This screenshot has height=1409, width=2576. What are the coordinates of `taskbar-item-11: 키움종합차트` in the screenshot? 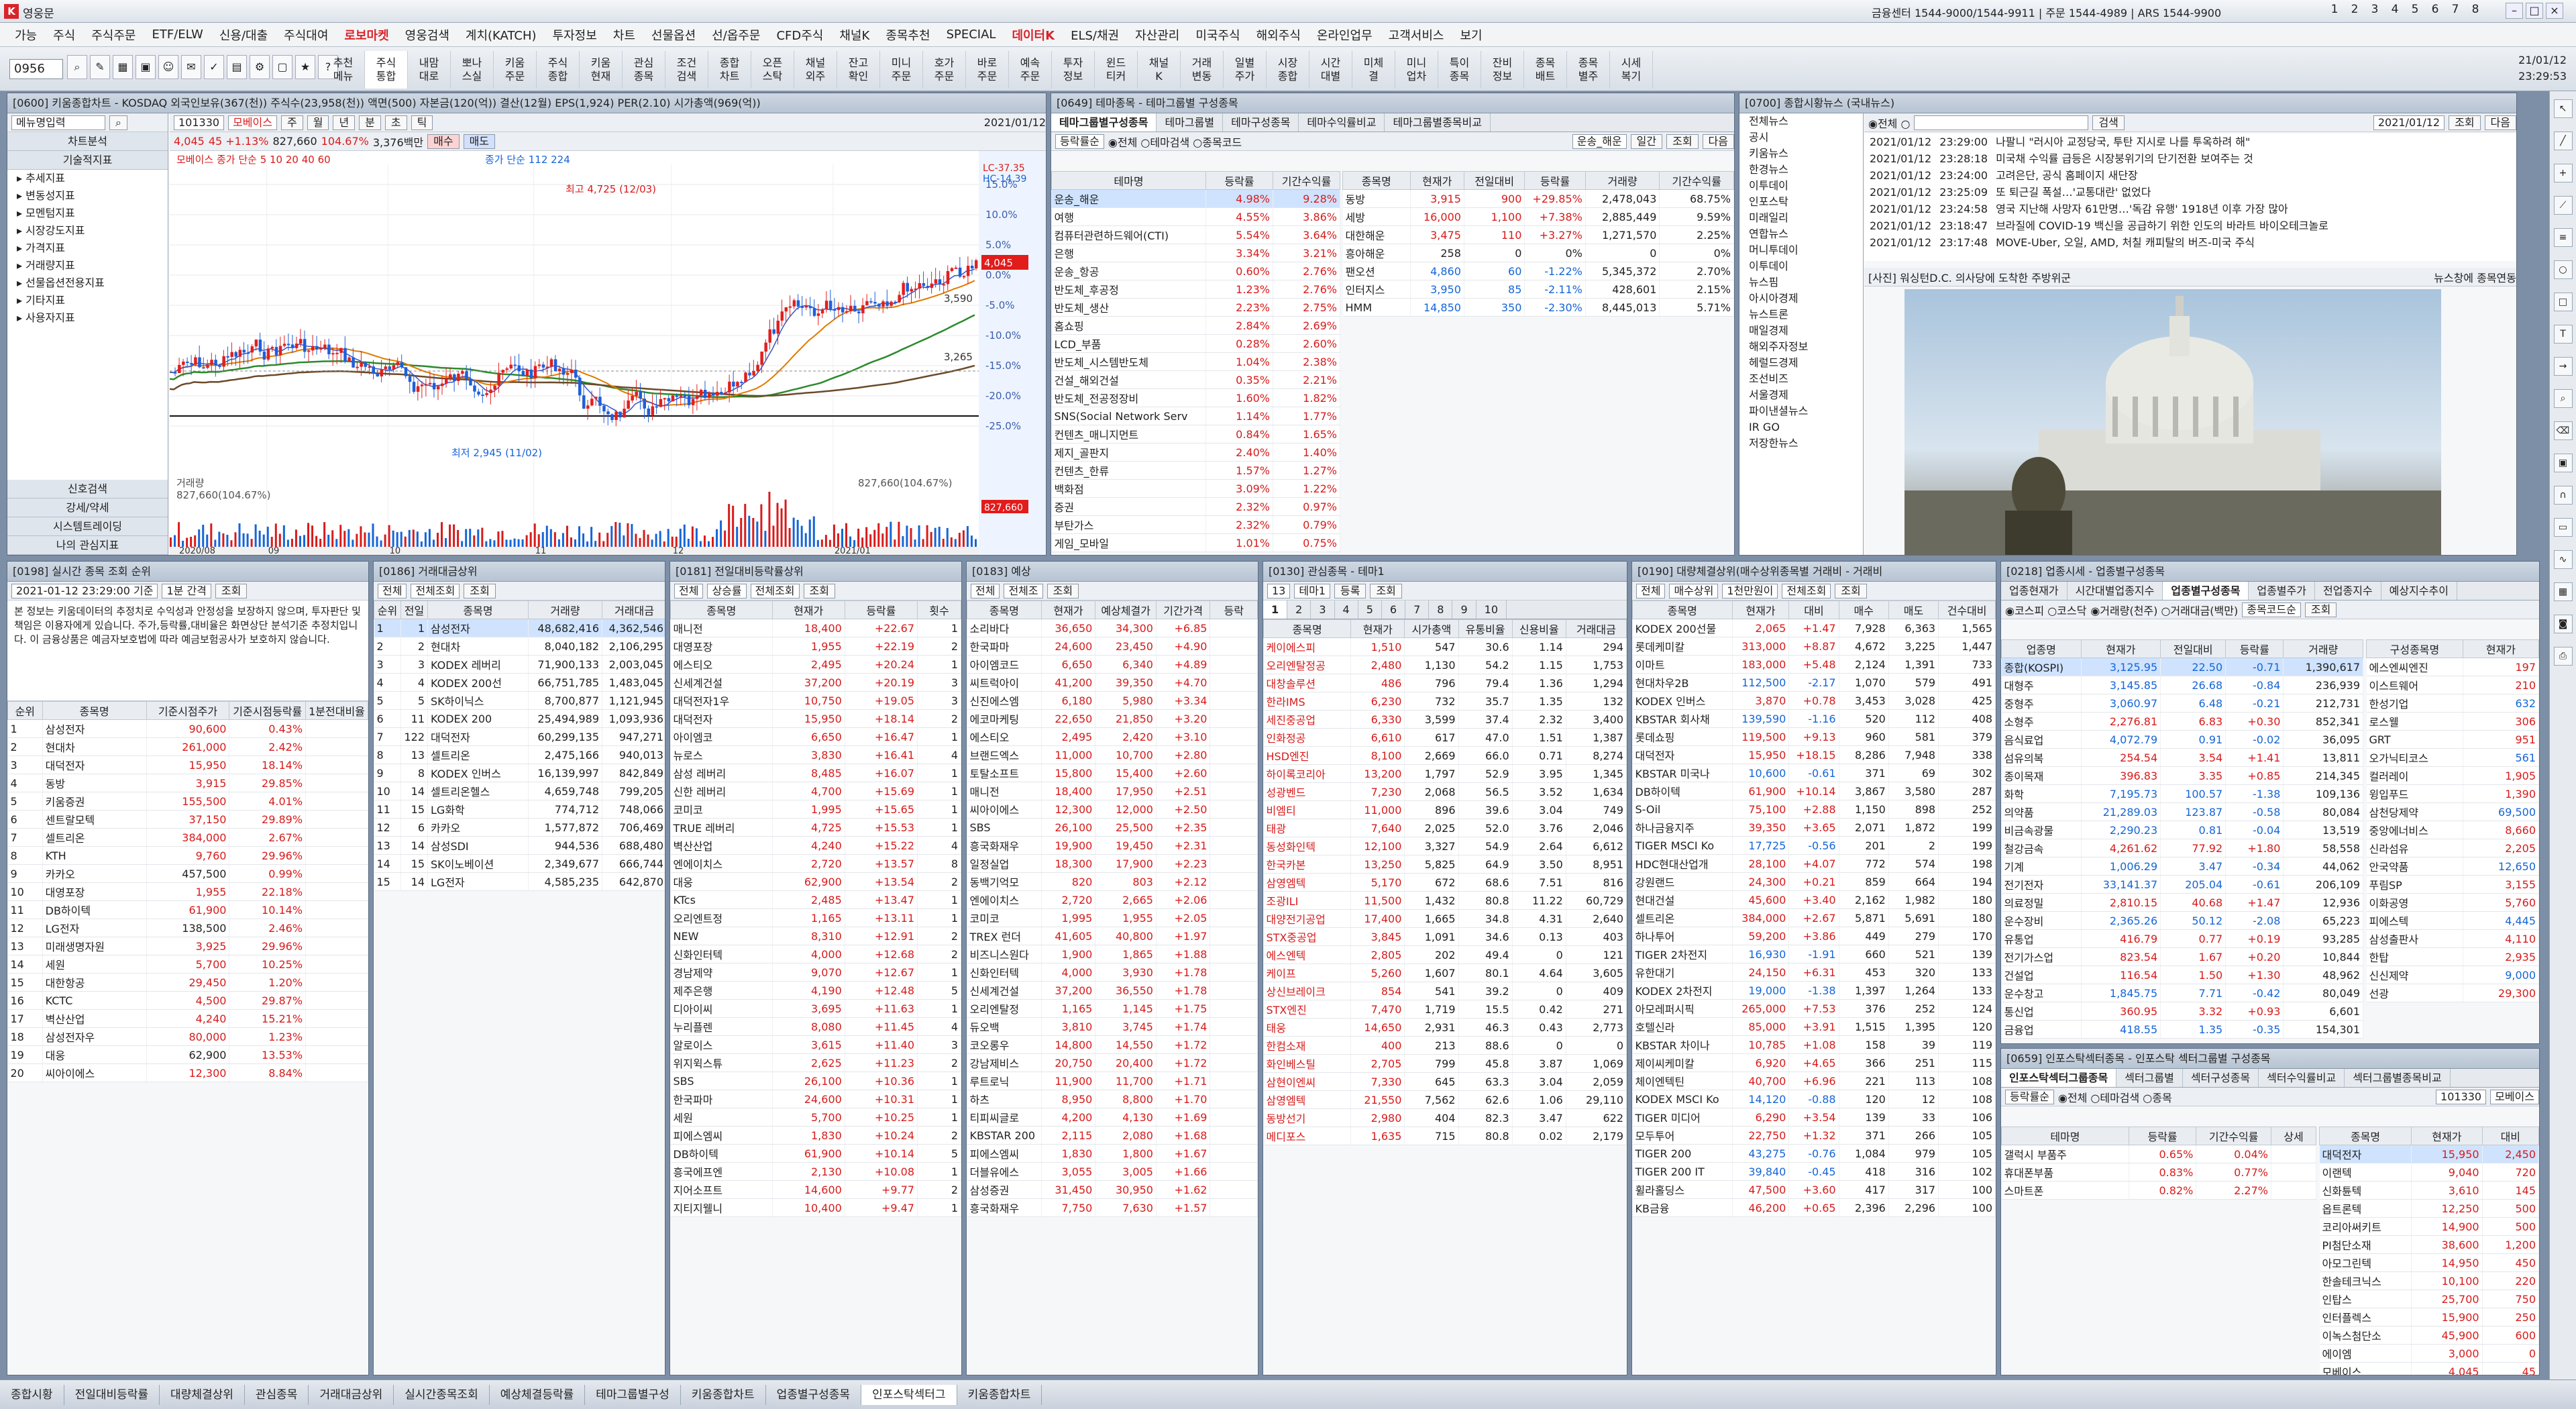 It's located at (999, 1394).